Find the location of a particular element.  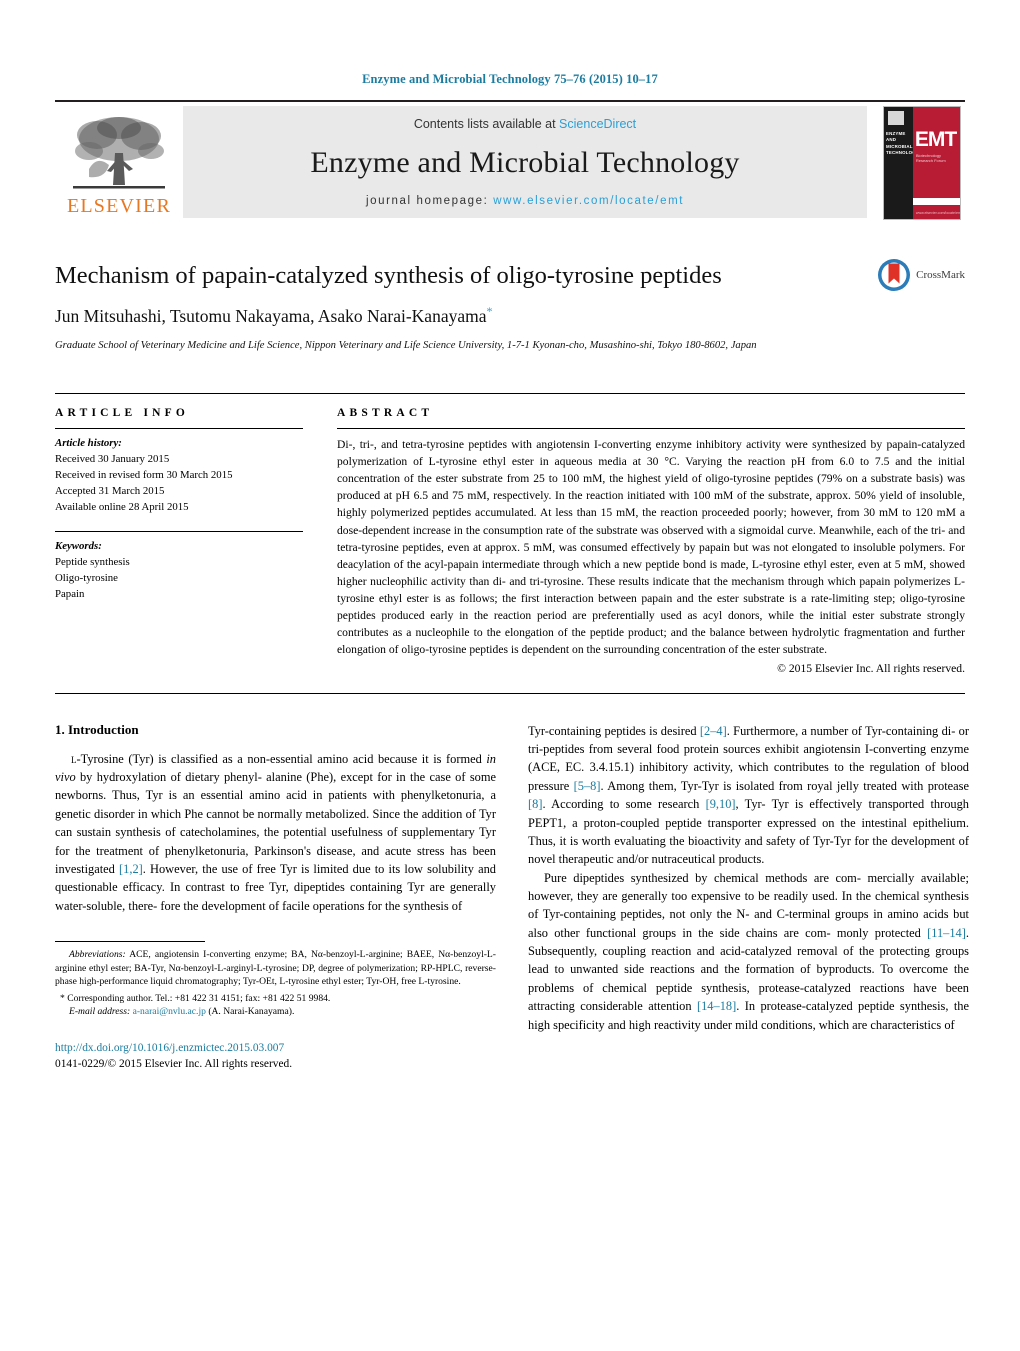

keyword-item: Peptide synthesis is located at coordinates (92, 562).